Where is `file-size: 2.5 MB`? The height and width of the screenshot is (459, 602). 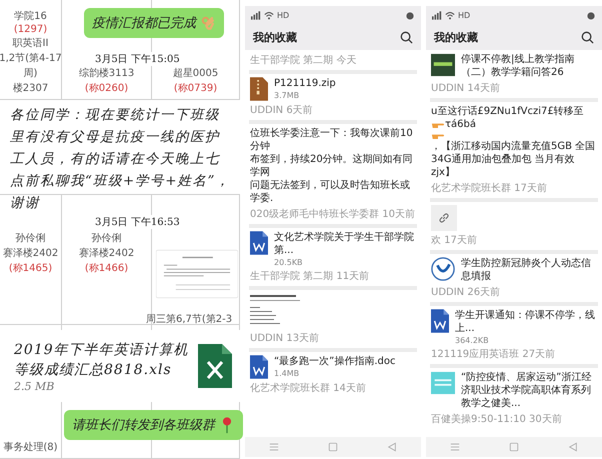 file-size: 2.5 MB is located at coordinates (35, 386).